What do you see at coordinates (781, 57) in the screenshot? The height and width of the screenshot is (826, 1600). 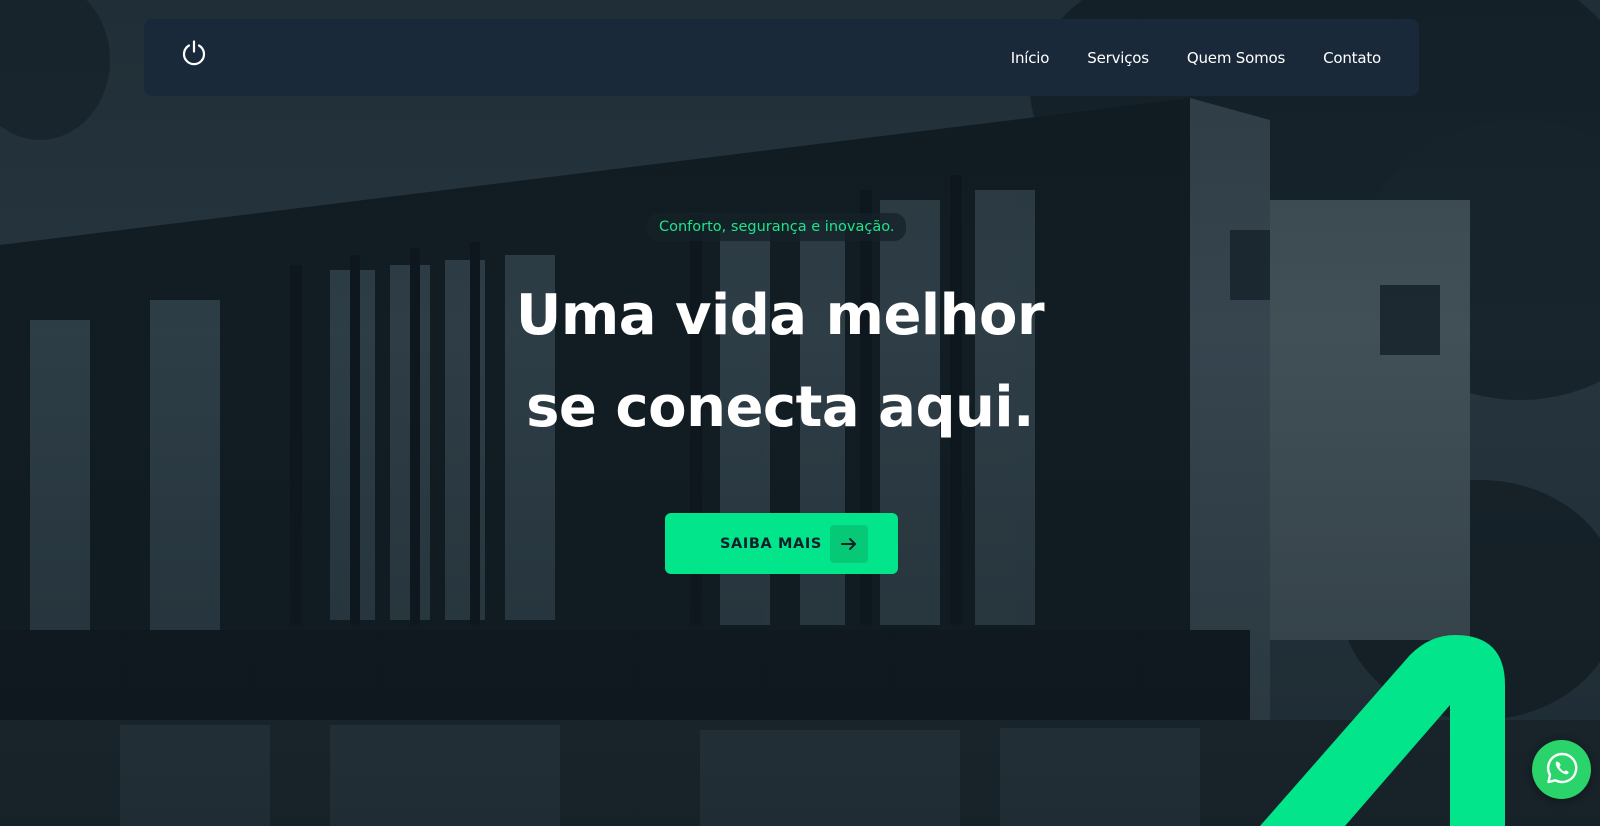 I see `top-navbar: Início Serviços Quem Somos Contato` at bounding box center [781, 57].